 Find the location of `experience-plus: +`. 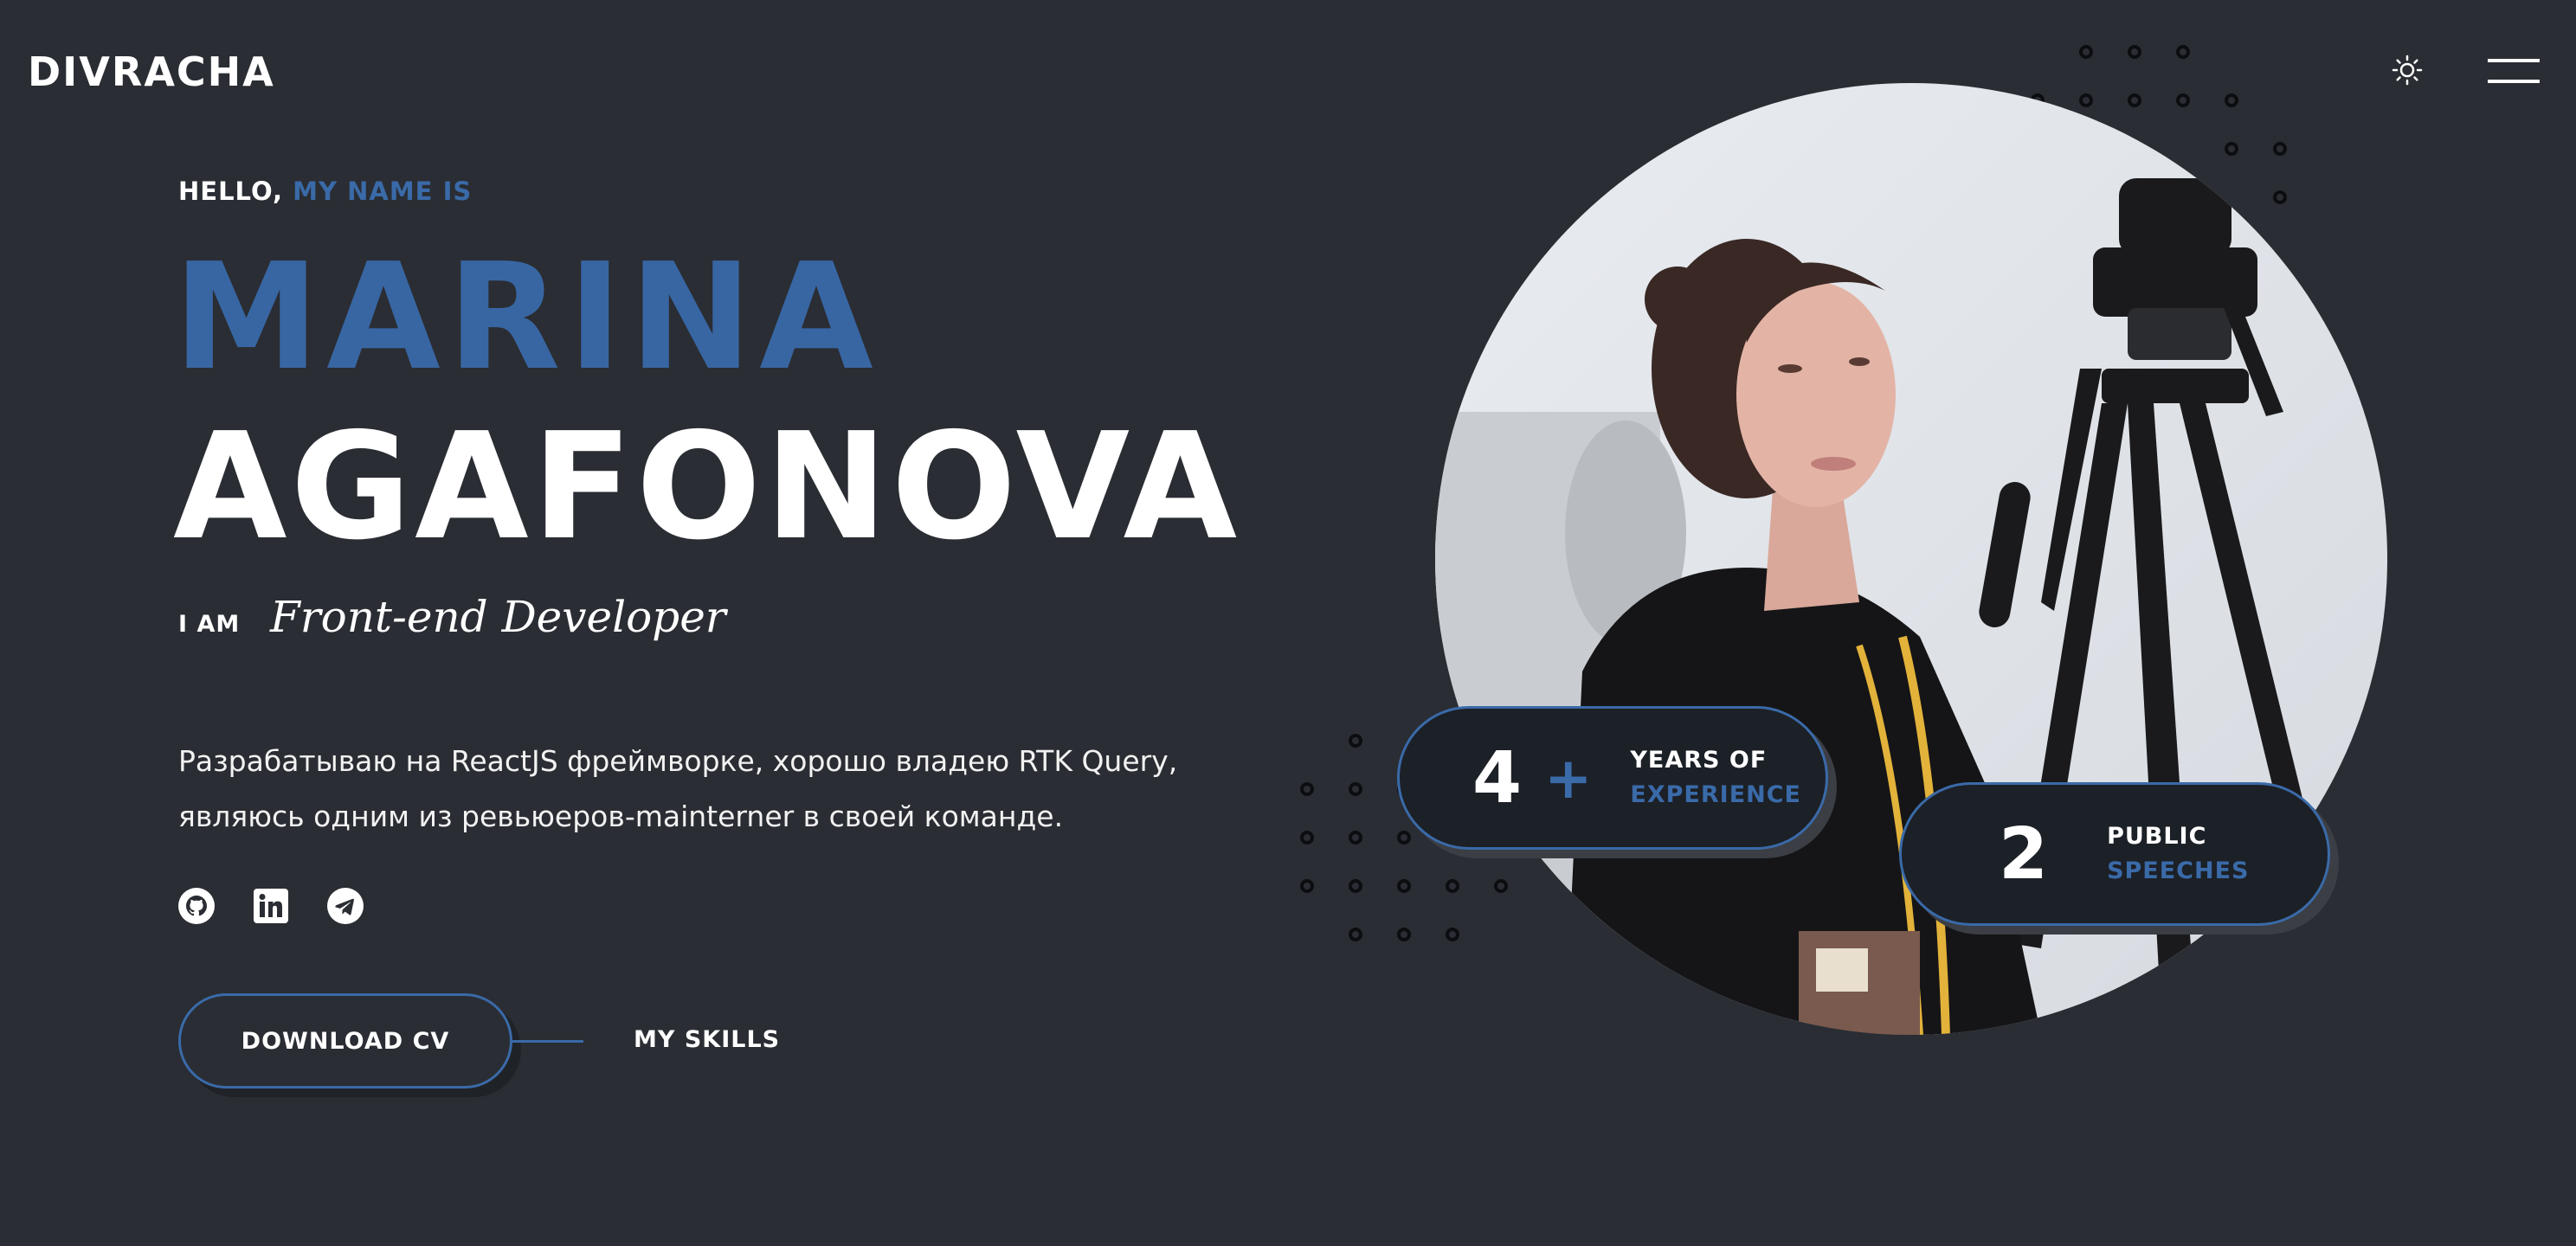

experience-plus: + is located at coordinates (1568, 778).